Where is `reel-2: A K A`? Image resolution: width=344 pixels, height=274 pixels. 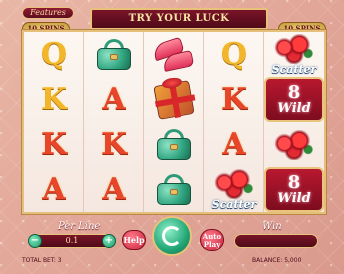 reel-2: A K A is located at coordinates (114, 122).